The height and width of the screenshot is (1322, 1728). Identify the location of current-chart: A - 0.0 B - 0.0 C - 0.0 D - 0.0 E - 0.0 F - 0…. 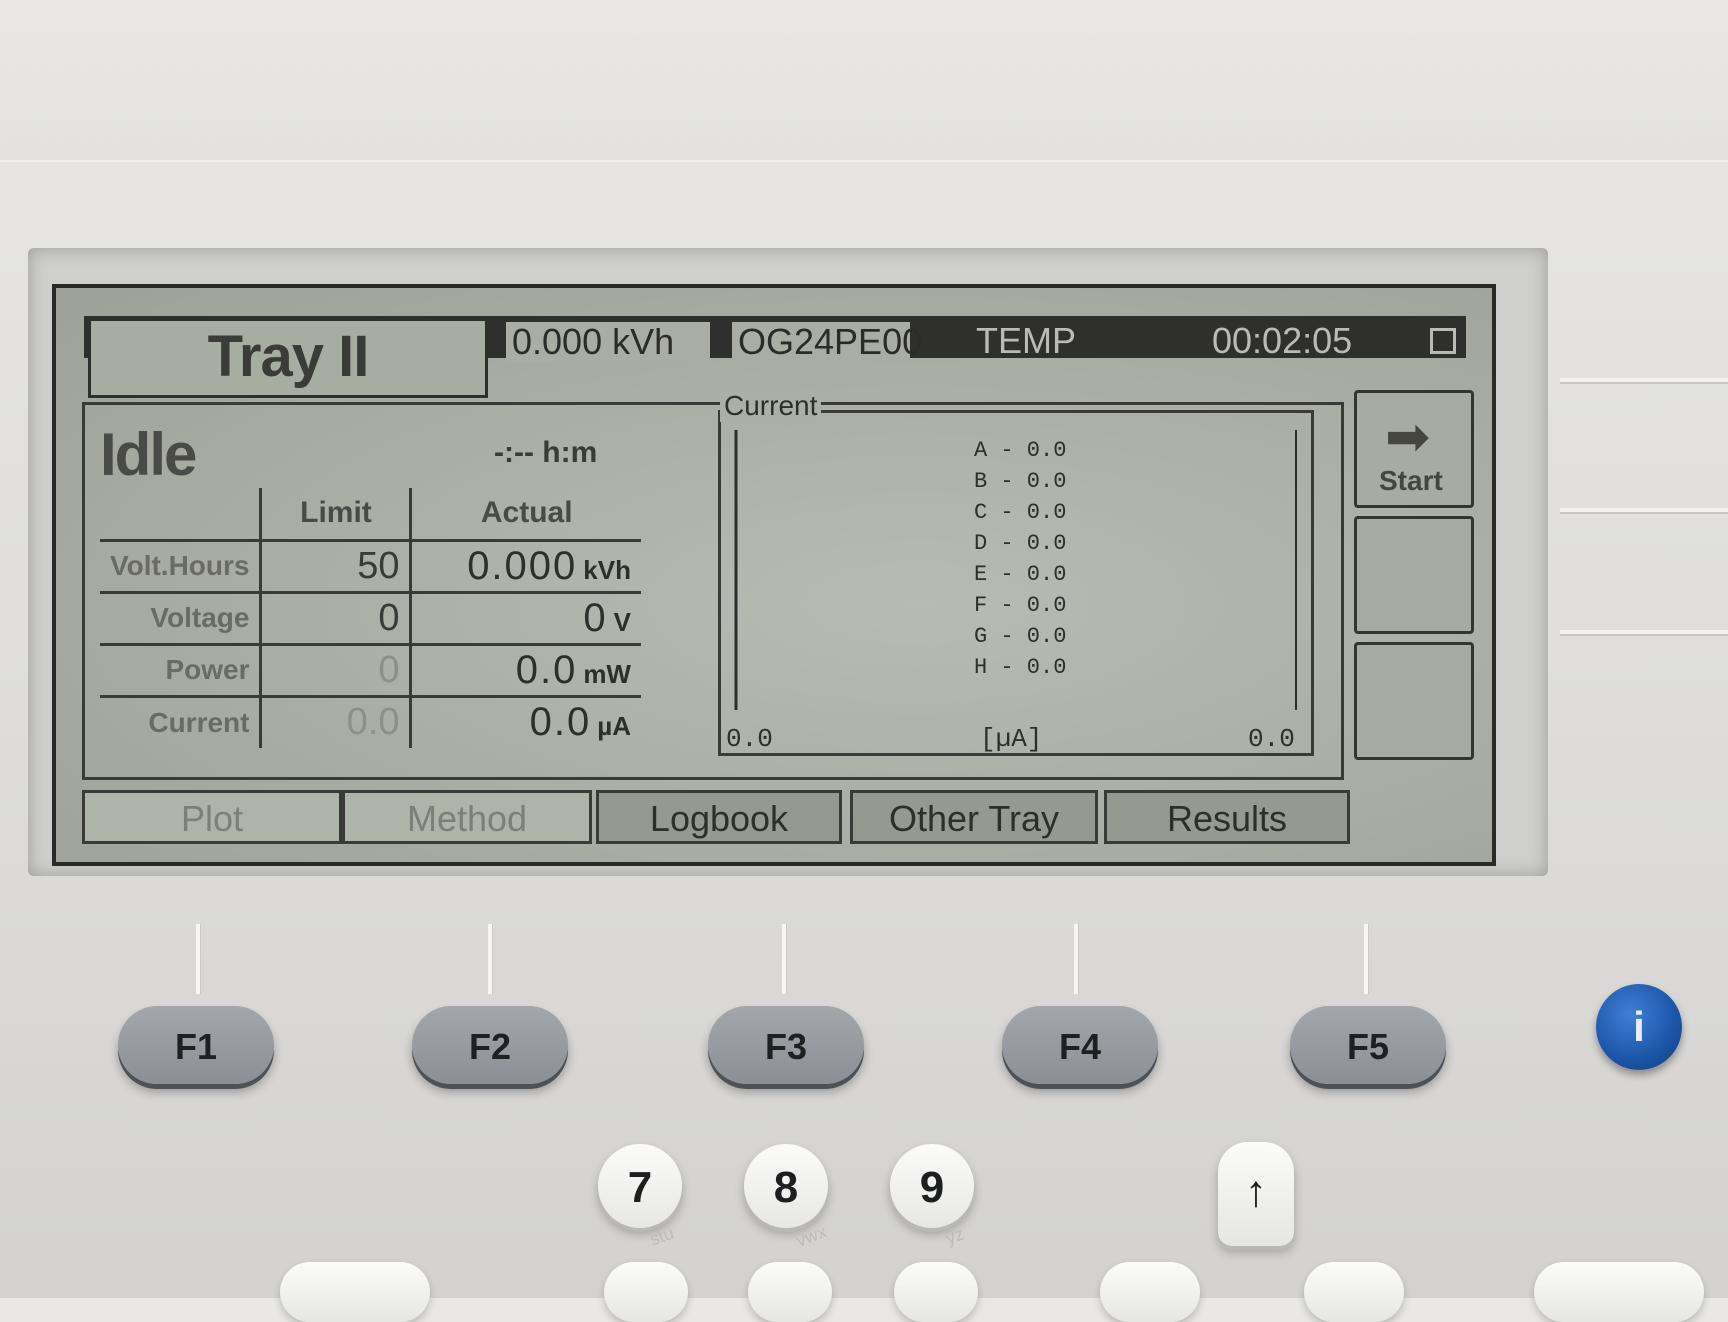
(1011, 592).